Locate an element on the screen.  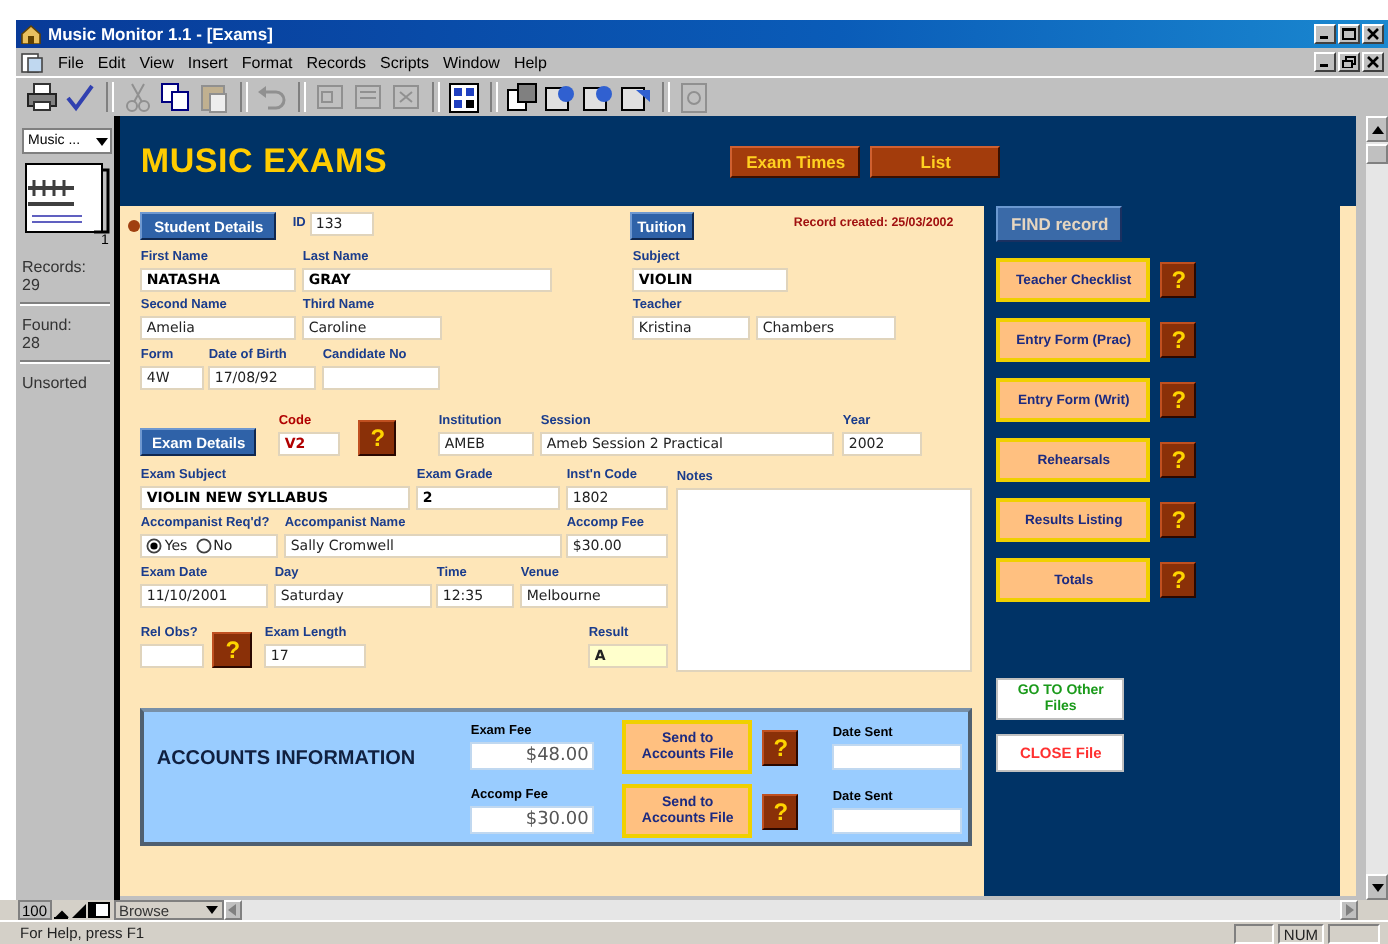
menu-item: Scripts is located at coordinates (404, 62).